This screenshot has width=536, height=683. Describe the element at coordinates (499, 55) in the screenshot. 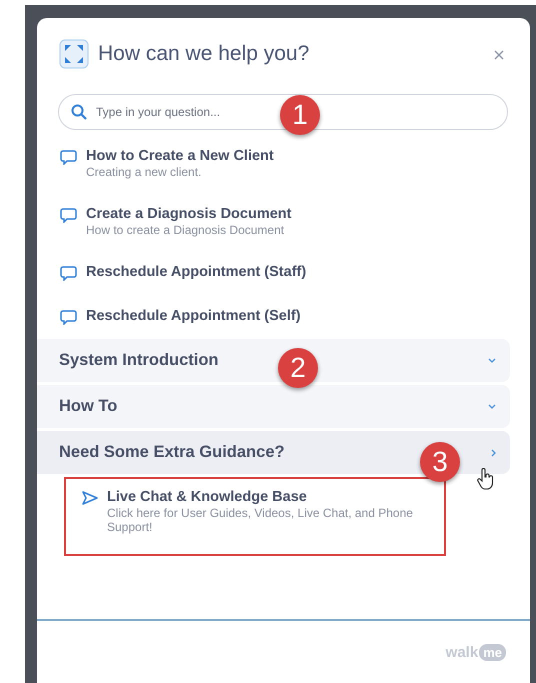

I see `close-icon` at that location.